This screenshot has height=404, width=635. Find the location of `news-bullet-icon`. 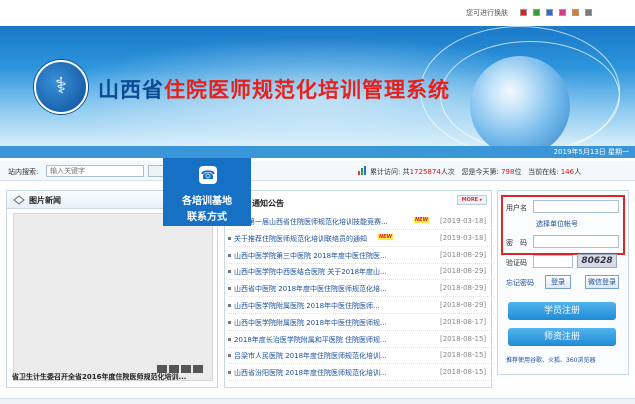

news-bullet-icon is located at coordinates (19, 200).